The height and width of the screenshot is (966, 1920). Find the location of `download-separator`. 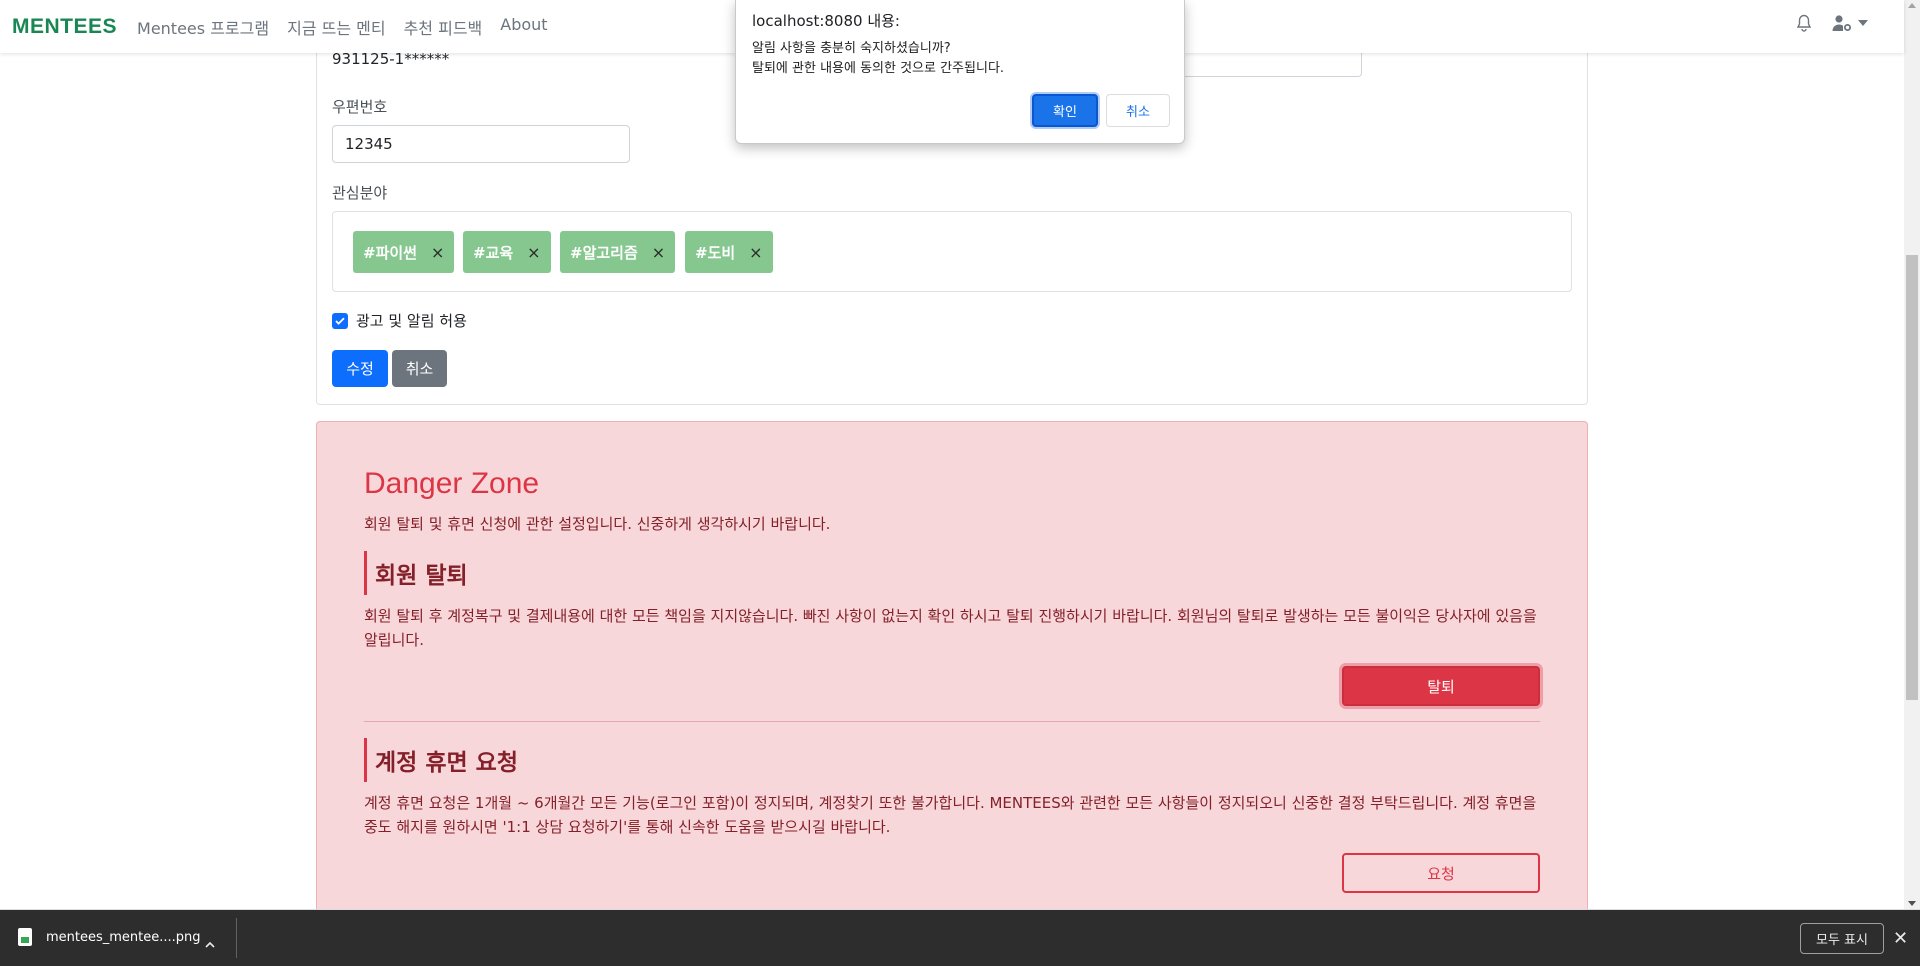

download-separator is located at coordinates (236, 938).